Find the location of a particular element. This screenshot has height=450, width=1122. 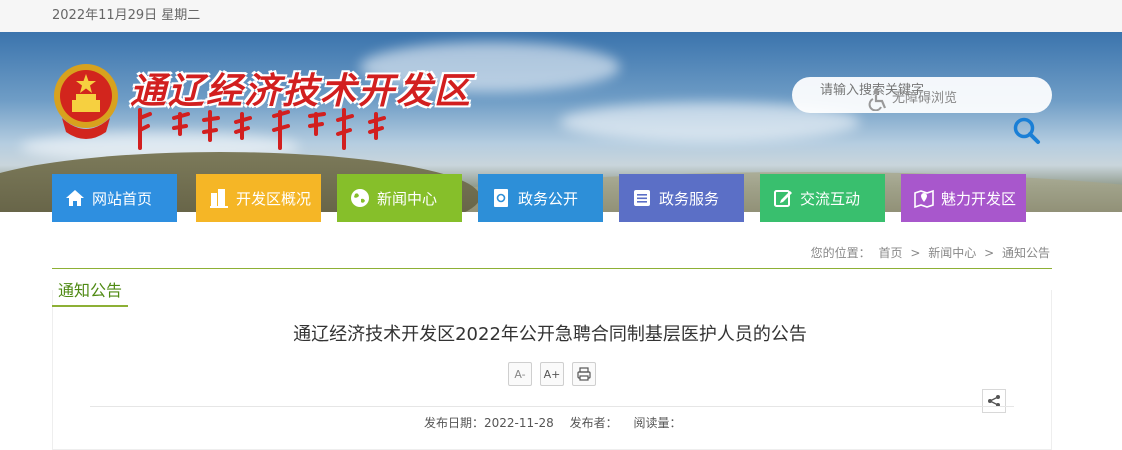

map-pin-icon is located at coordinates (924, 198).